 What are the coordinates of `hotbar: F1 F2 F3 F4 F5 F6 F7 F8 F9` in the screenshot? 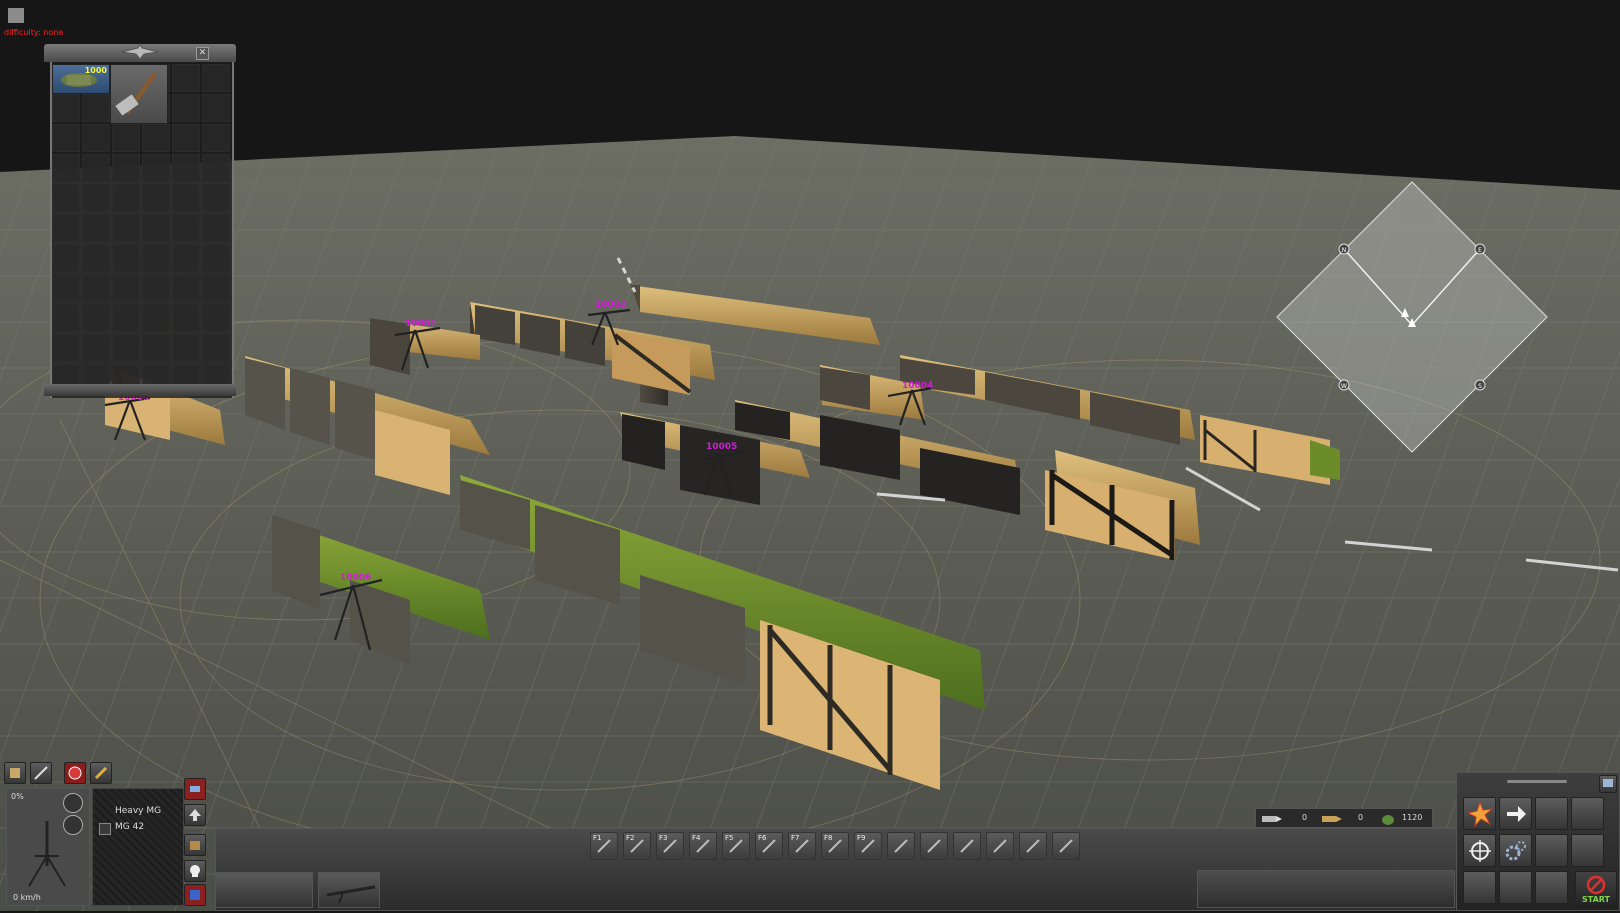 It's located at (840, 849).